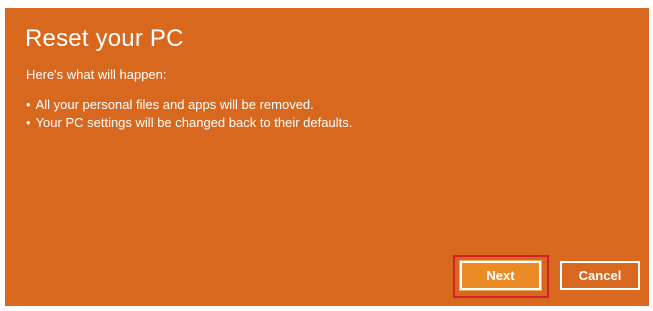 The height and width of the screenshot is (311, 653). Describe the element at coordinates (600, 275) in the screenshot. I see `cancel-button: Cancel` at that location.